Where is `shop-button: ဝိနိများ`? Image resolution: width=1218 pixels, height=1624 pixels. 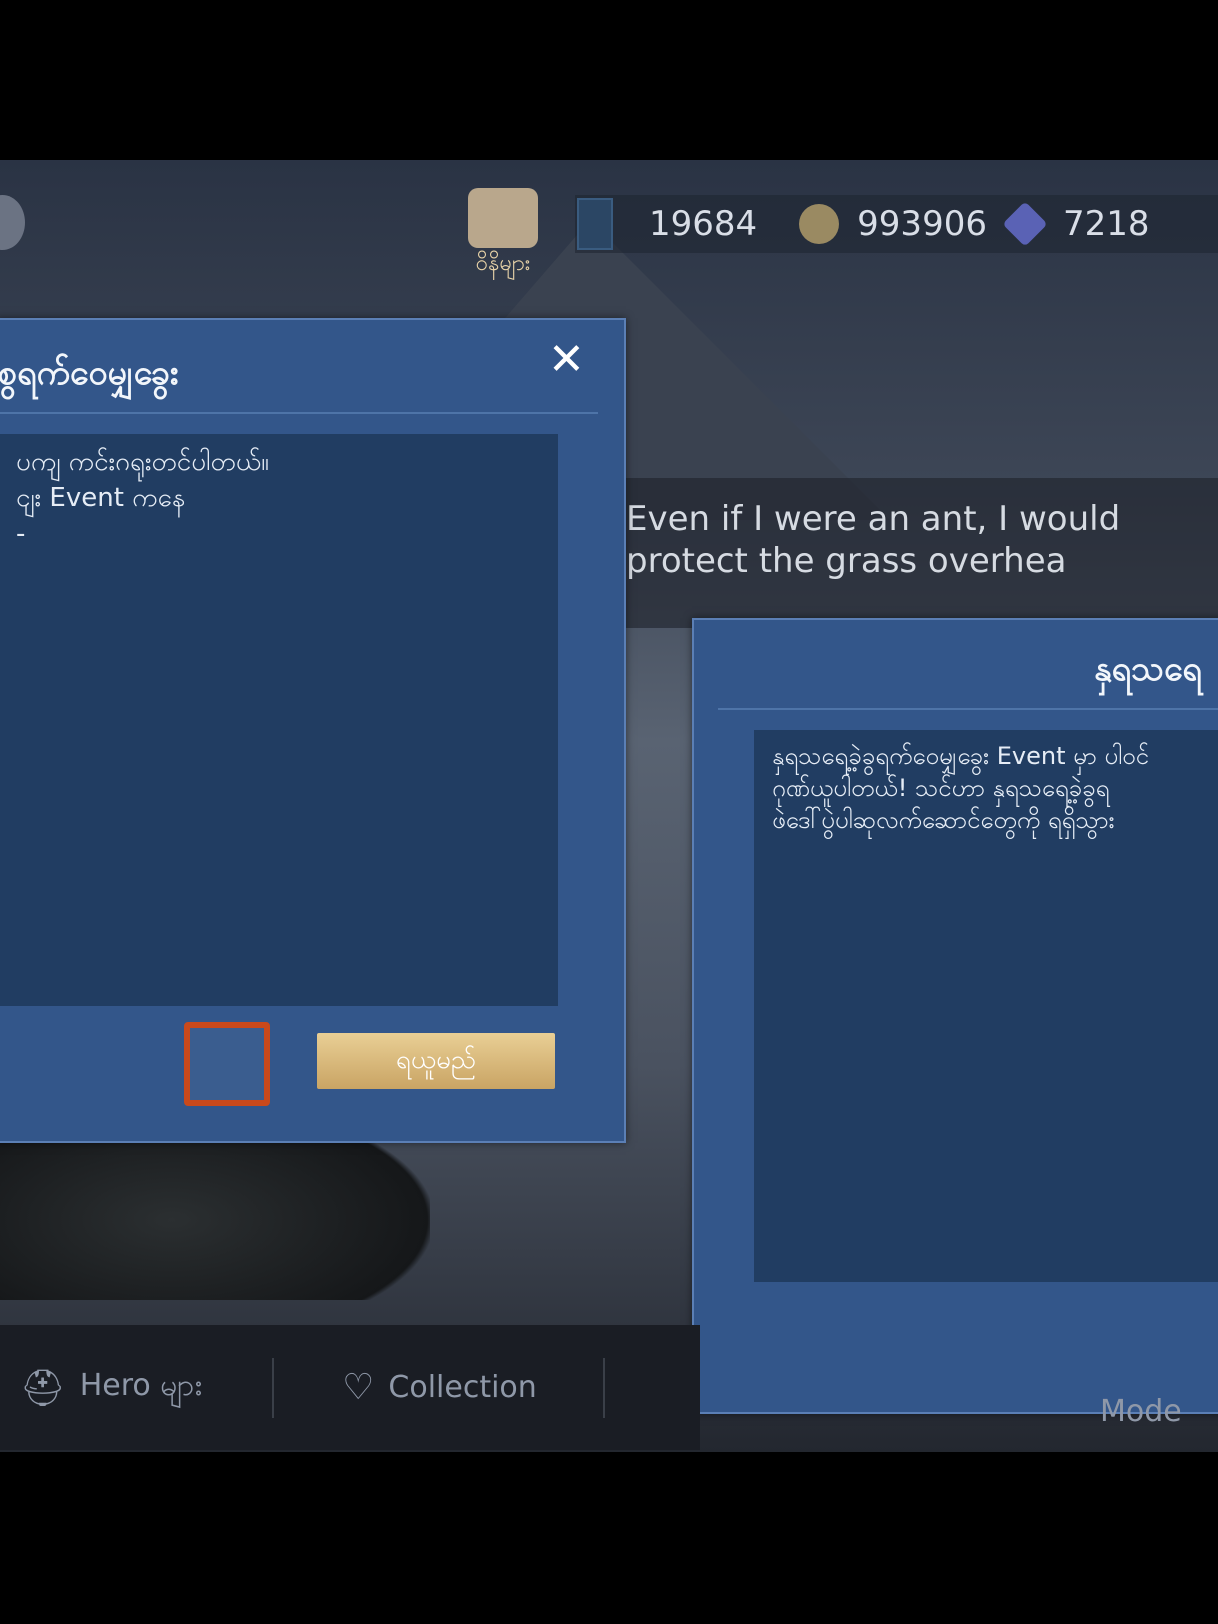
shop-button: ဝိနိများ is located at coordinates (503, 234).